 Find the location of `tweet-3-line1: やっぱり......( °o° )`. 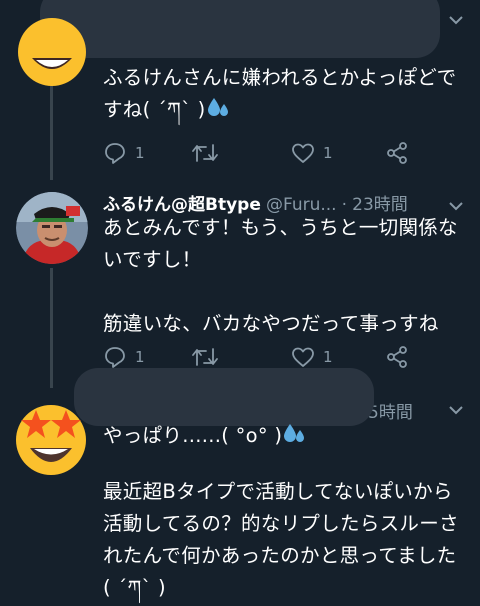

tweet-3-line1: やっぱり......( °o° ) is located at coordinates (193, 435).